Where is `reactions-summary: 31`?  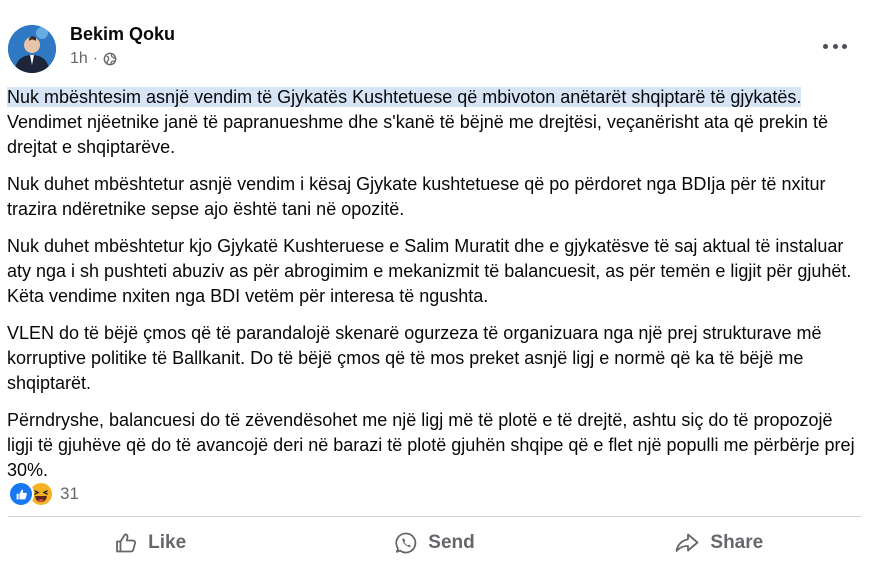
reactions-summary: 31 is located at coordinates (43, 494).